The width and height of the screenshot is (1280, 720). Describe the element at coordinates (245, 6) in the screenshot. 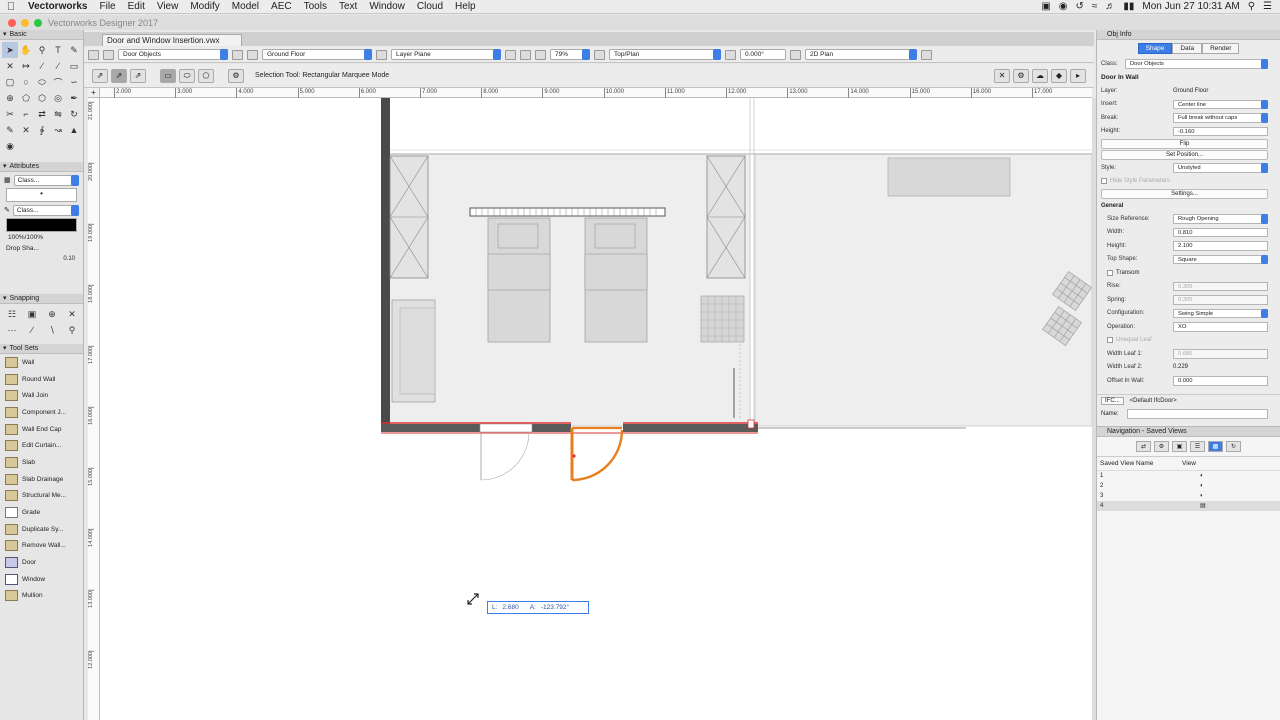

I see `menu-model: Model` at that location.